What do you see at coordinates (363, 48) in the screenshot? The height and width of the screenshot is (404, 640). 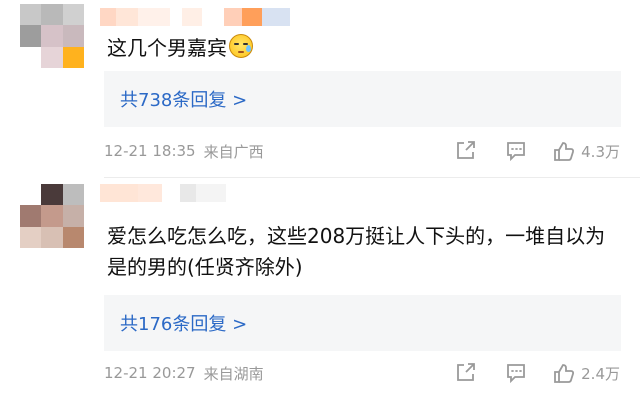 I see `comment-text: 这几个男嘉宾` at bounding box center [363, 48].